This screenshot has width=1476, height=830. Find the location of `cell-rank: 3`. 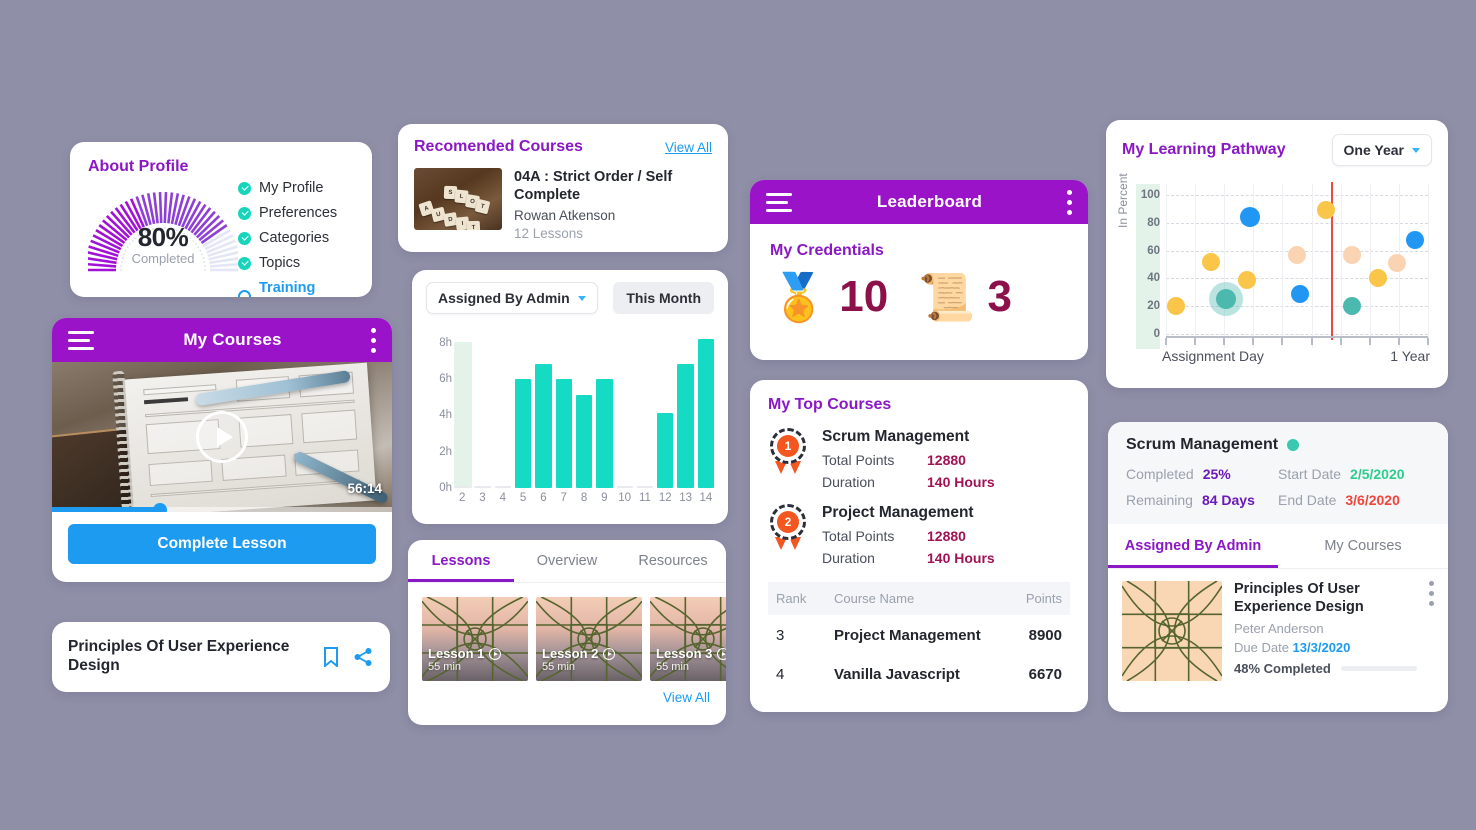

cell-rank: 3 is located at coordinates (780, 635).